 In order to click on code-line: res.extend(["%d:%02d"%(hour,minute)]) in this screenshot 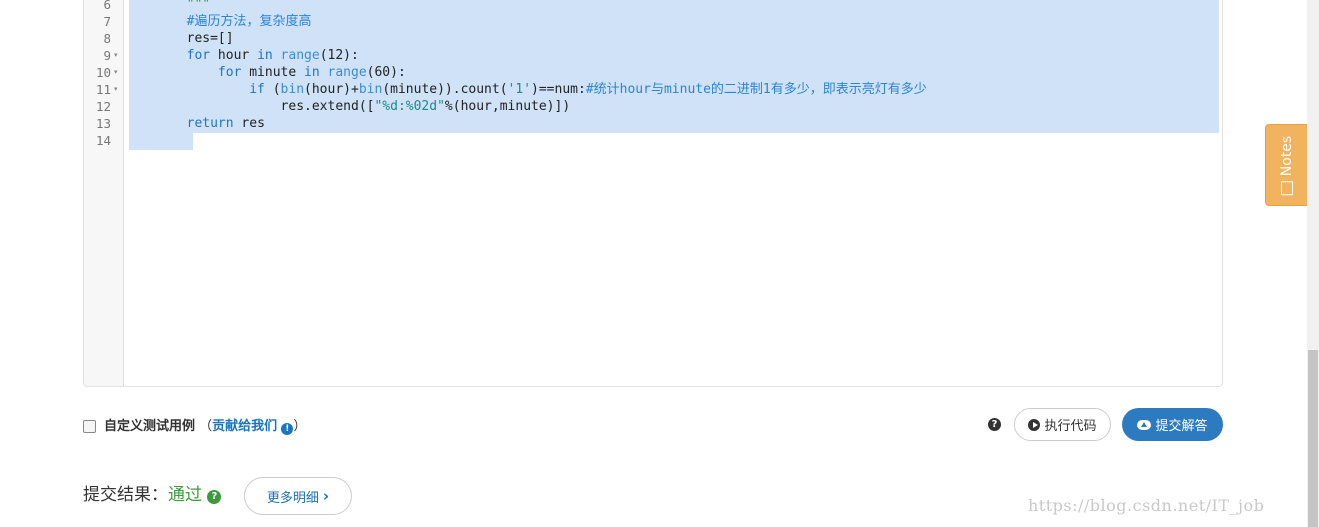, I will do `click(425, 106)`.